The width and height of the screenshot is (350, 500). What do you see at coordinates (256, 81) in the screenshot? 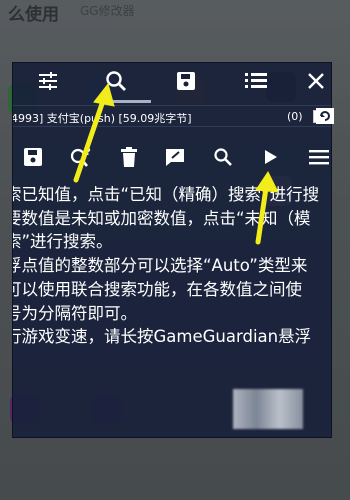
I see `list-icon` at bounding box center [256, 81].